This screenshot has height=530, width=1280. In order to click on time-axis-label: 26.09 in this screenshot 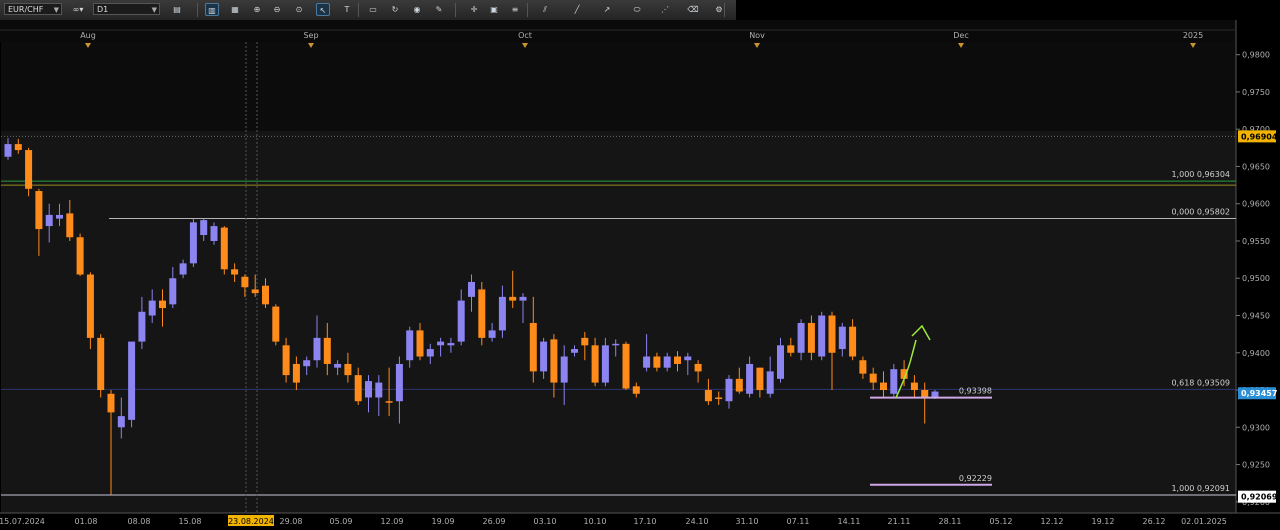, I will do `click(494, 521)`.